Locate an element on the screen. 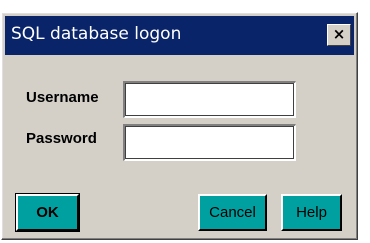  cancel-button: Cancel is located at coordinates (232, 212).